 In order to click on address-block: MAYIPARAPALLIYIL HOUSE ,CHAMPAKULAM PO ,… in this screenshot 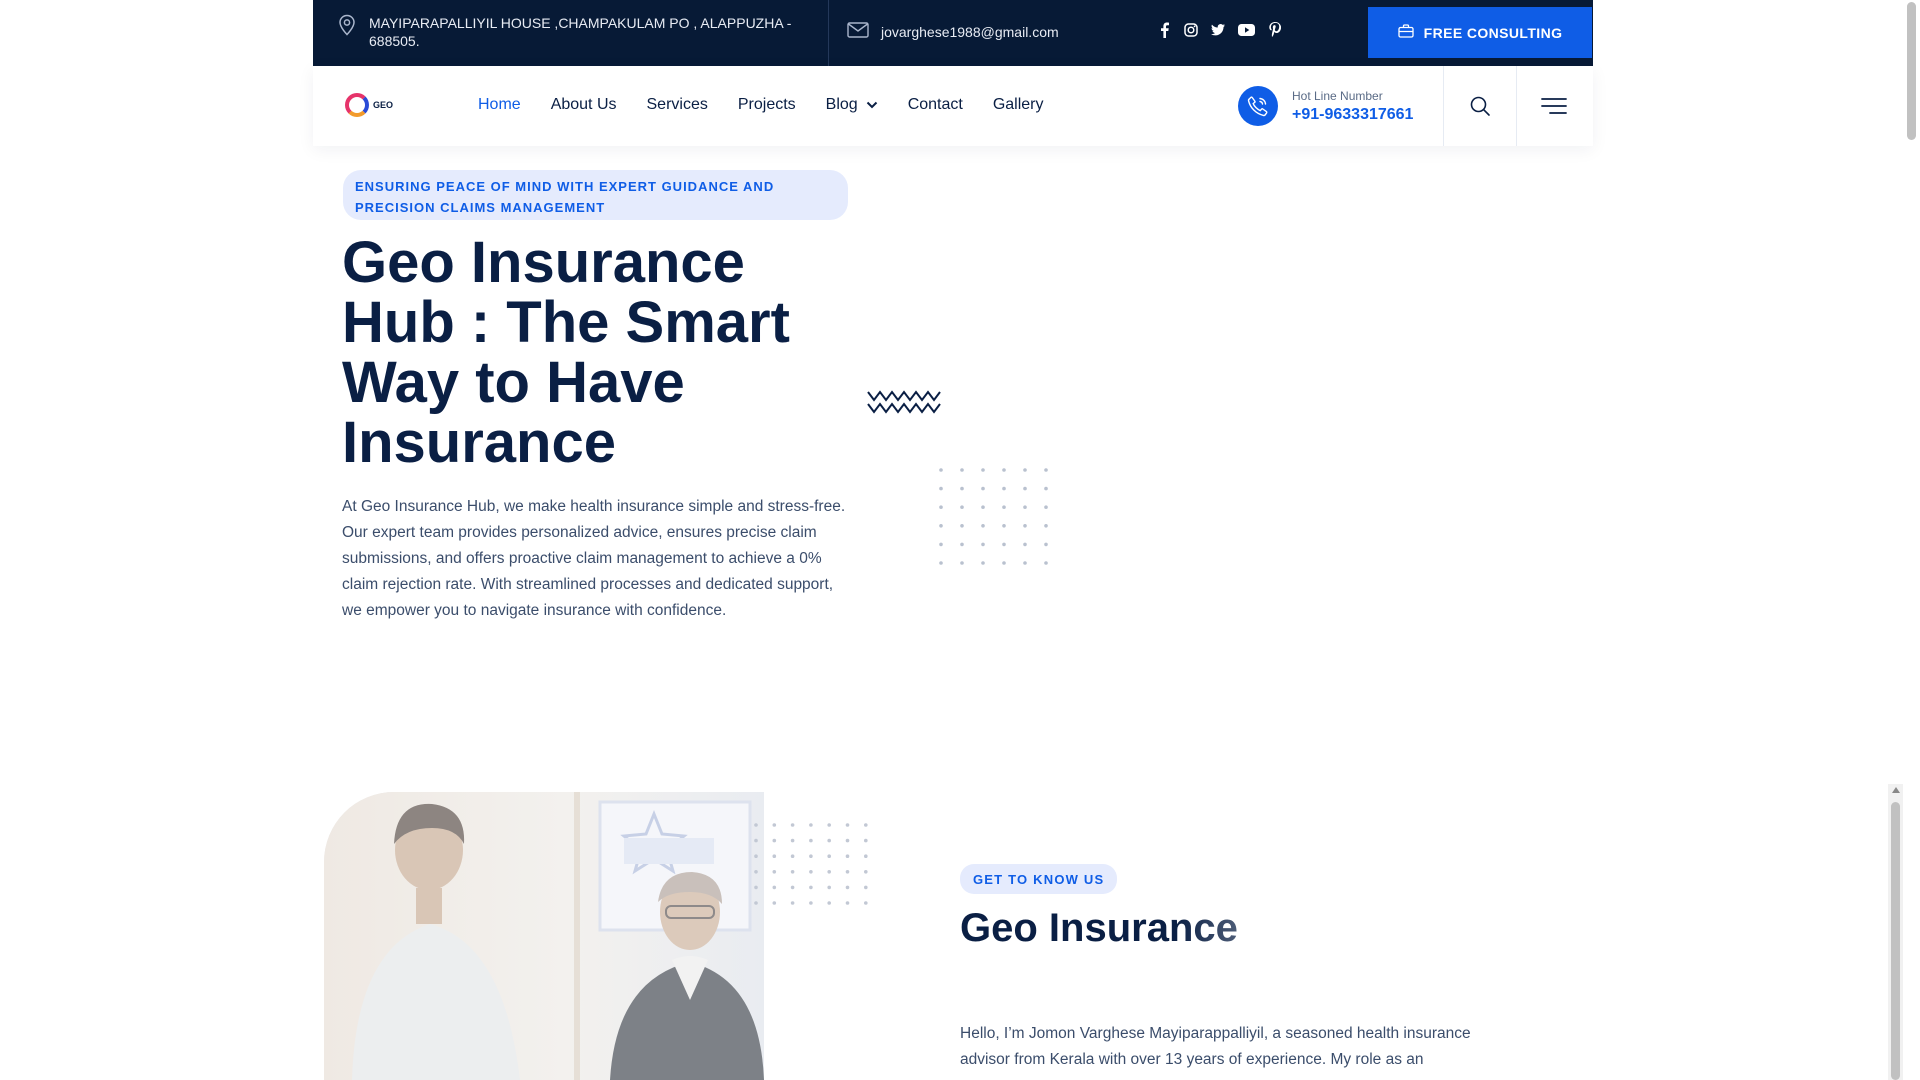, I will do `click(572, 32)`.